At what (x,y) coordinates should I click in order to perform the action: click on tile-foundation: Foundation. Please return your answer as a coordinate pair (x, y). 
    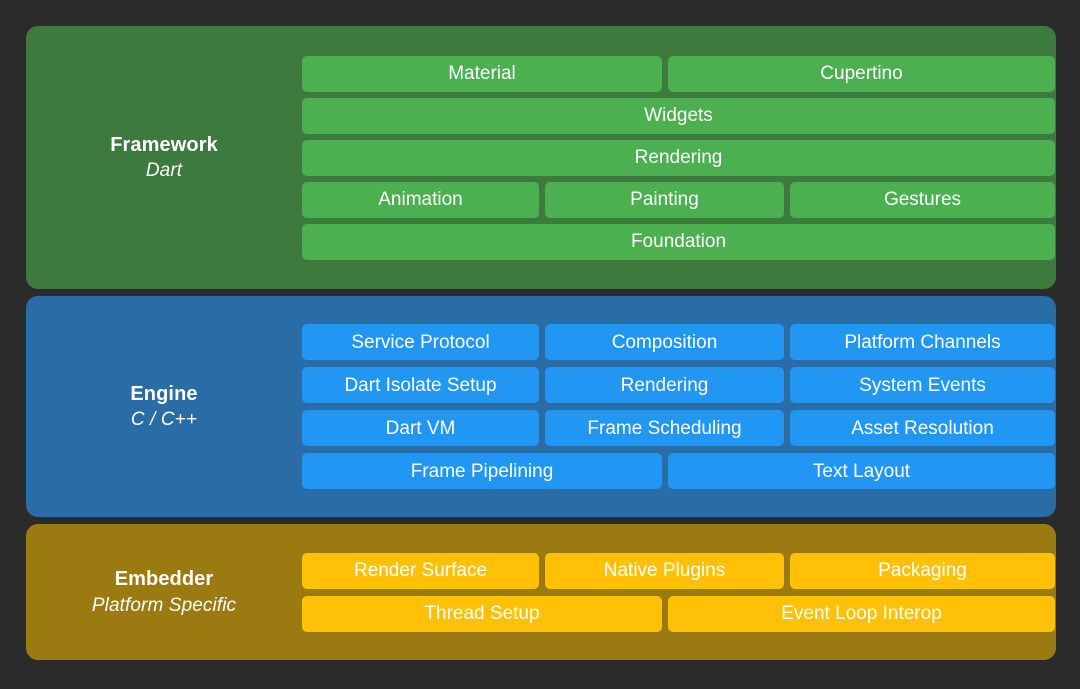
    Looking at the image, I should click on (678, 241).